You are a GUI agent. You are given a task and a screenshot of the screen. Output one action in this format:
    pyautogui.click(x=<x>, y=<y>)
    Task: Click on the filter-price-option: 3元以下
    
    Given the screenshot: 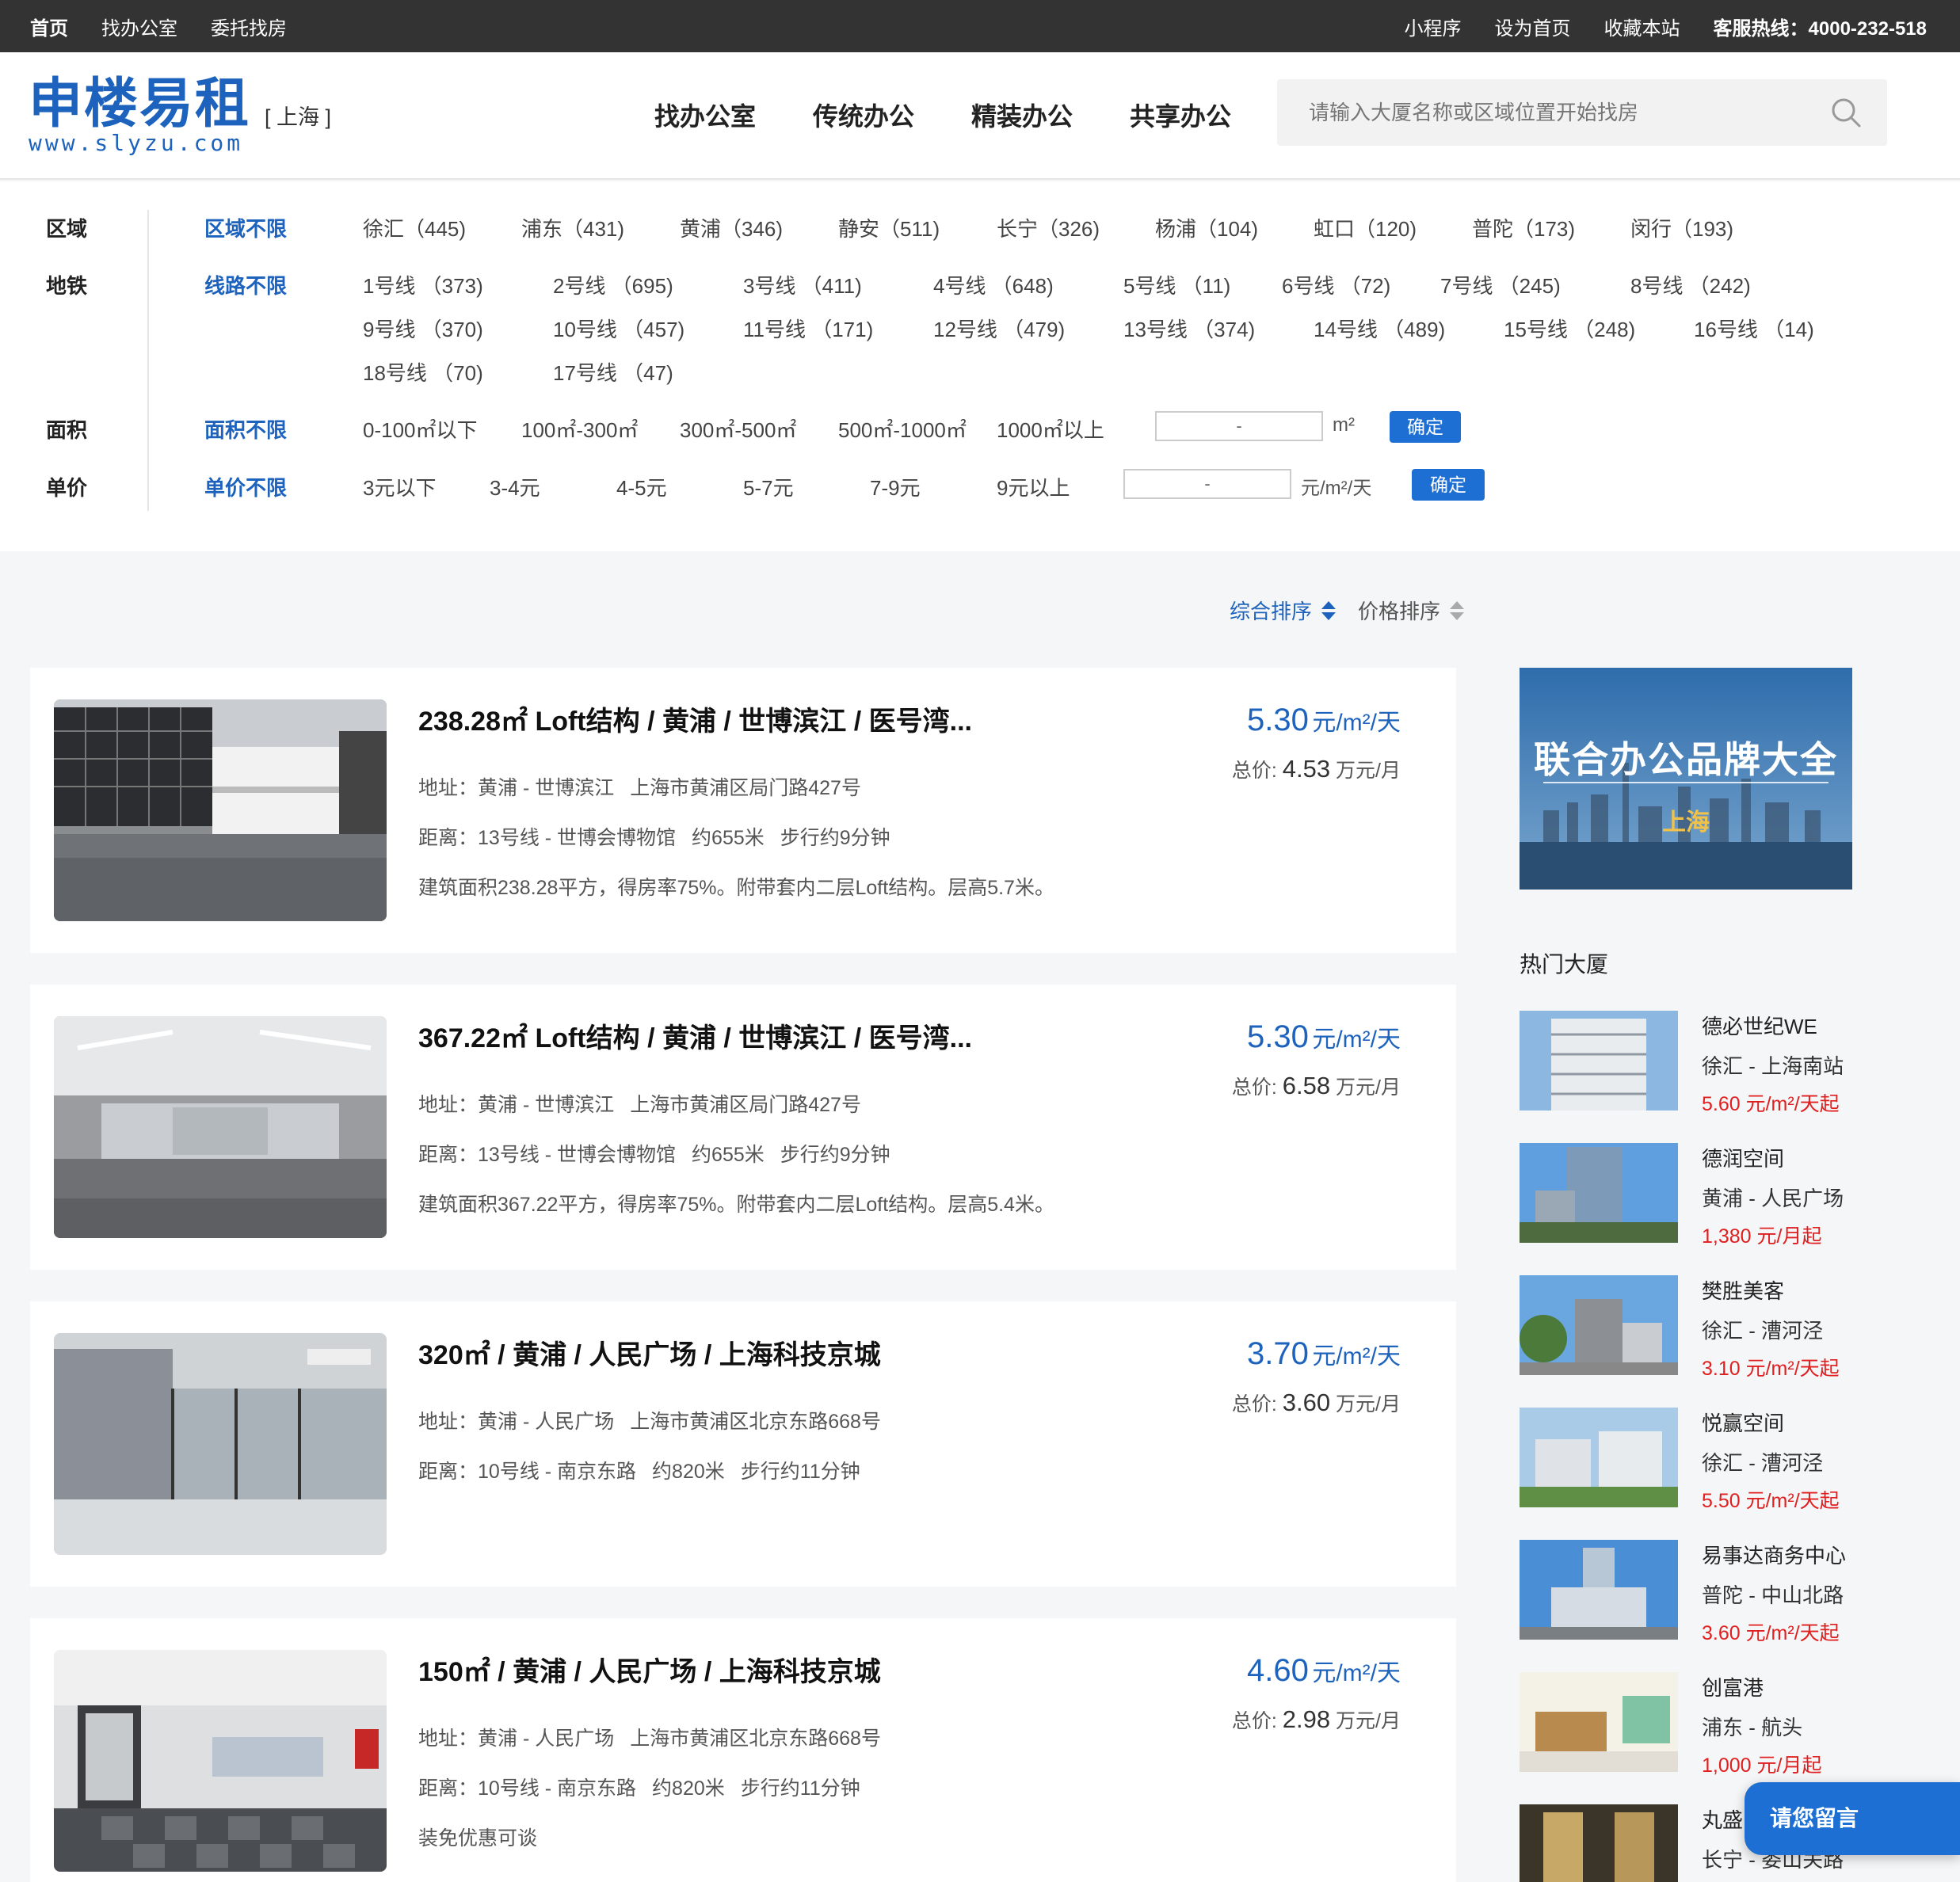 What is the action you would take?
    pyautogui.click(x=399, y=486)
    